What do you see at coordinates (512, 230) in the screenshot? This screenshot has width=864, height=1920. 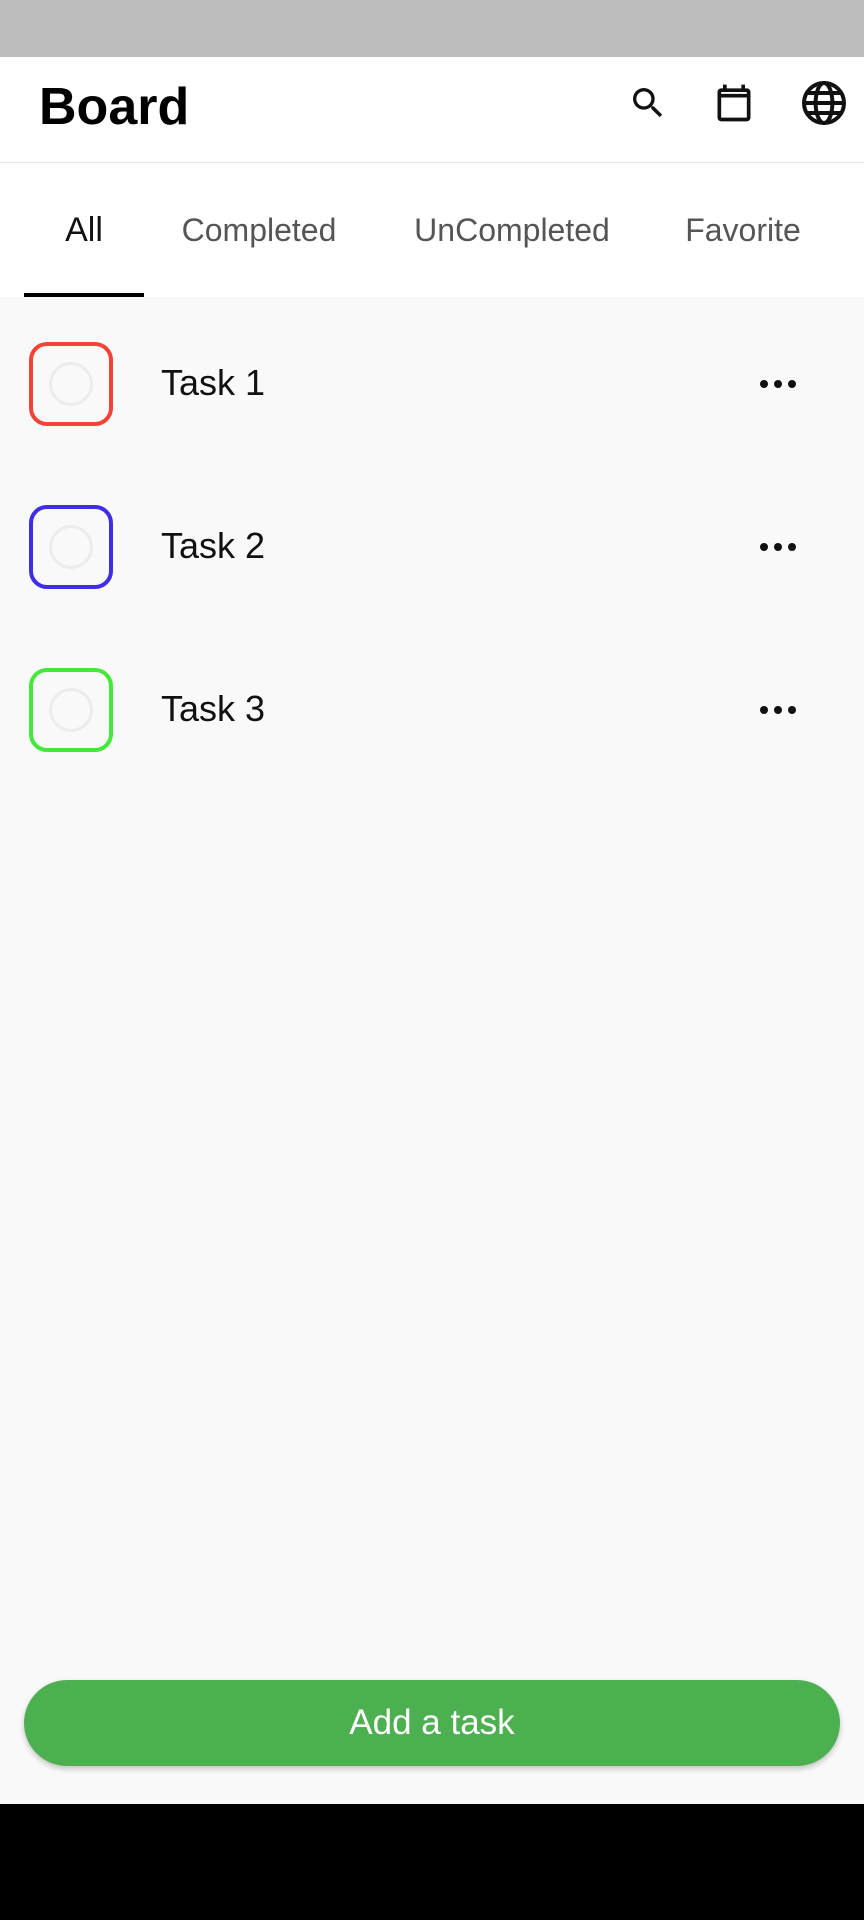 I see `tab-uncompleted: UnCompleted` at bounding box center [512, 230].